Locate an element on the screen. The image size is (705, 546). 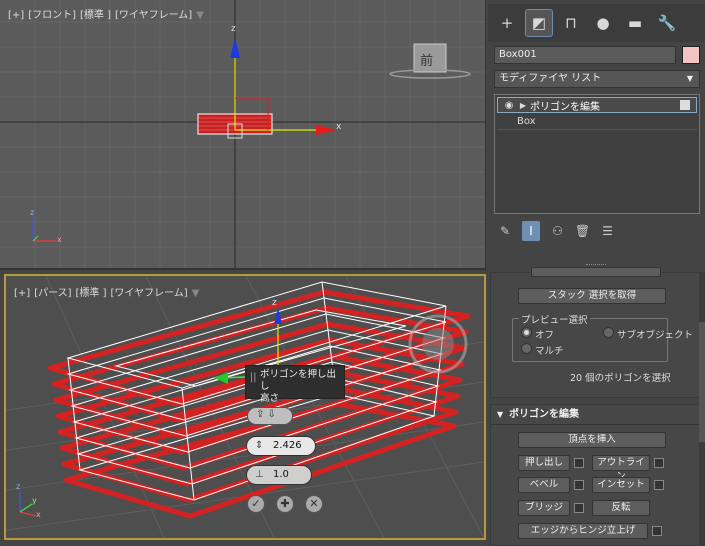
front-axis-x-label: x is located at coordinates (339, 127).